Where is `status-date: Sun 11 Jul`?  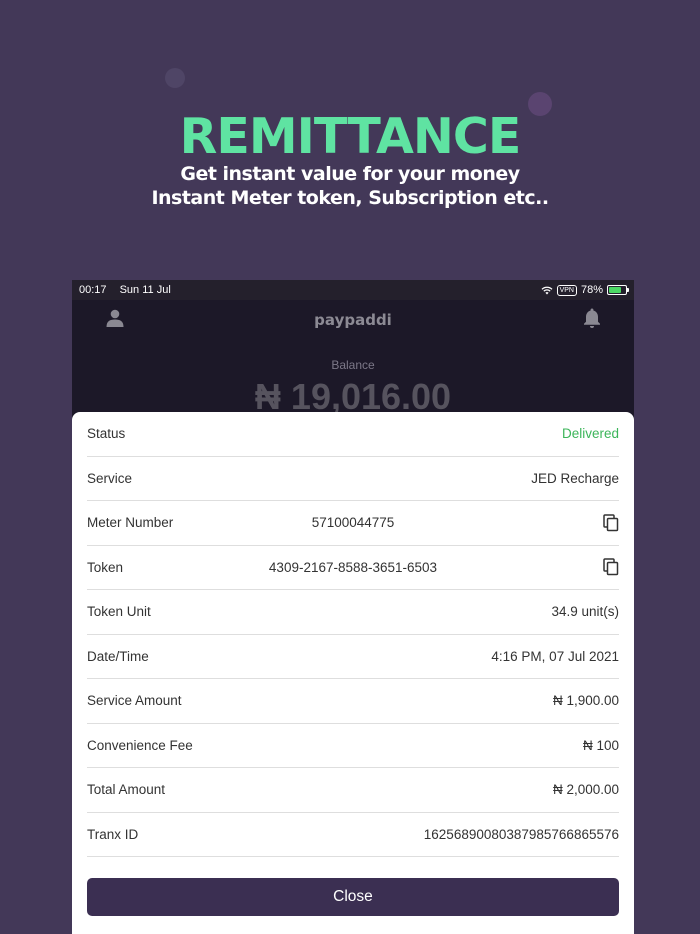
status-date: Sun 11 Jul is located at coordinates (145, 290).